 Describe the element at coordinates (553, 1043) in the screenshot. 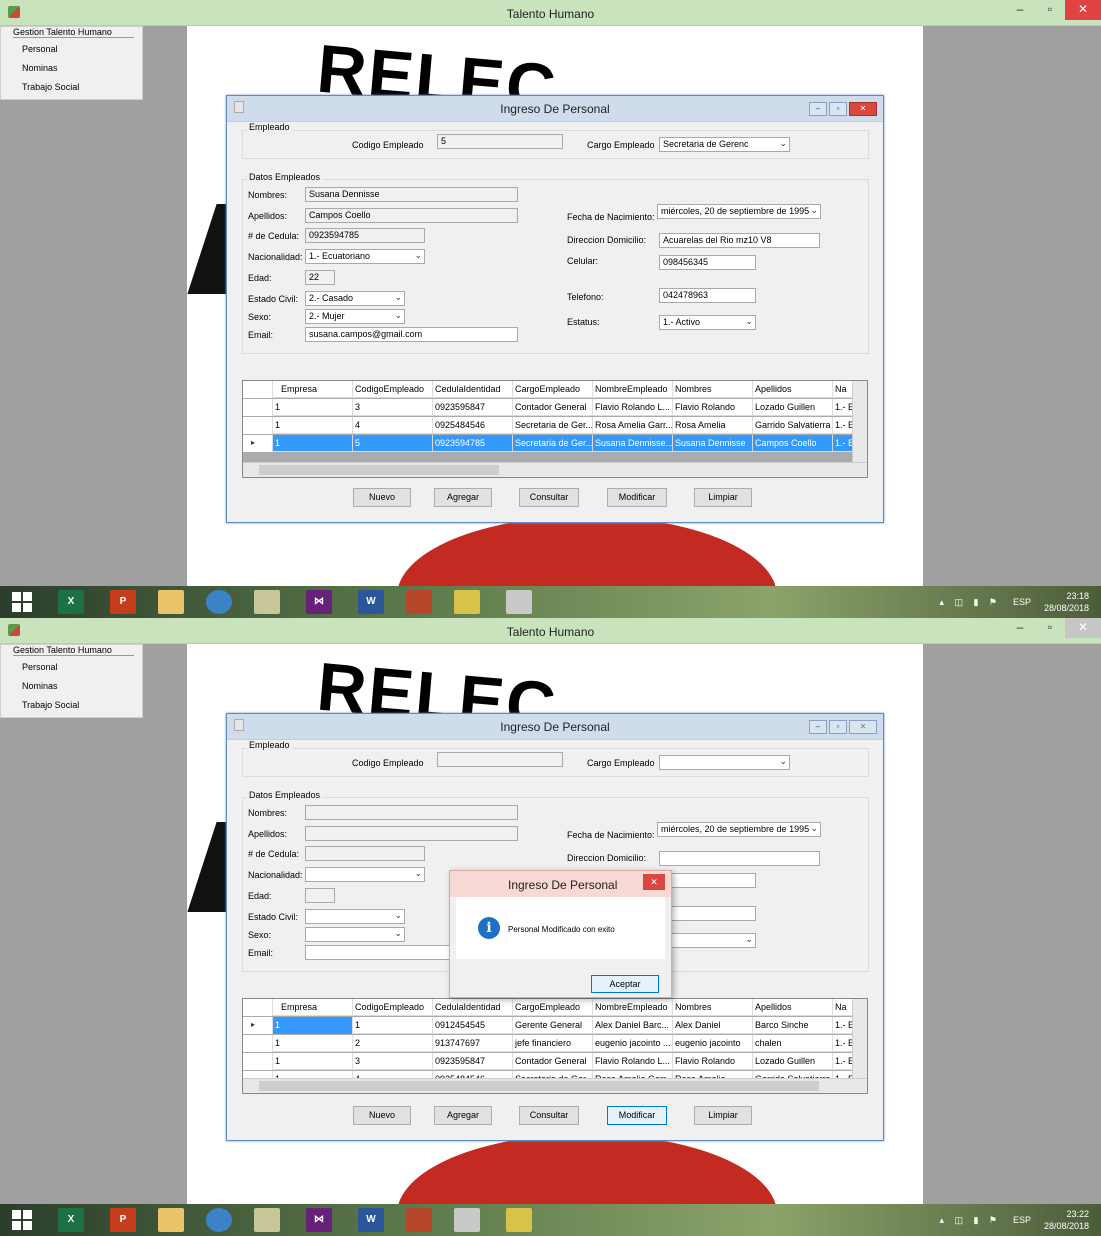

I see `table-cell: jefe financiero` at that location.